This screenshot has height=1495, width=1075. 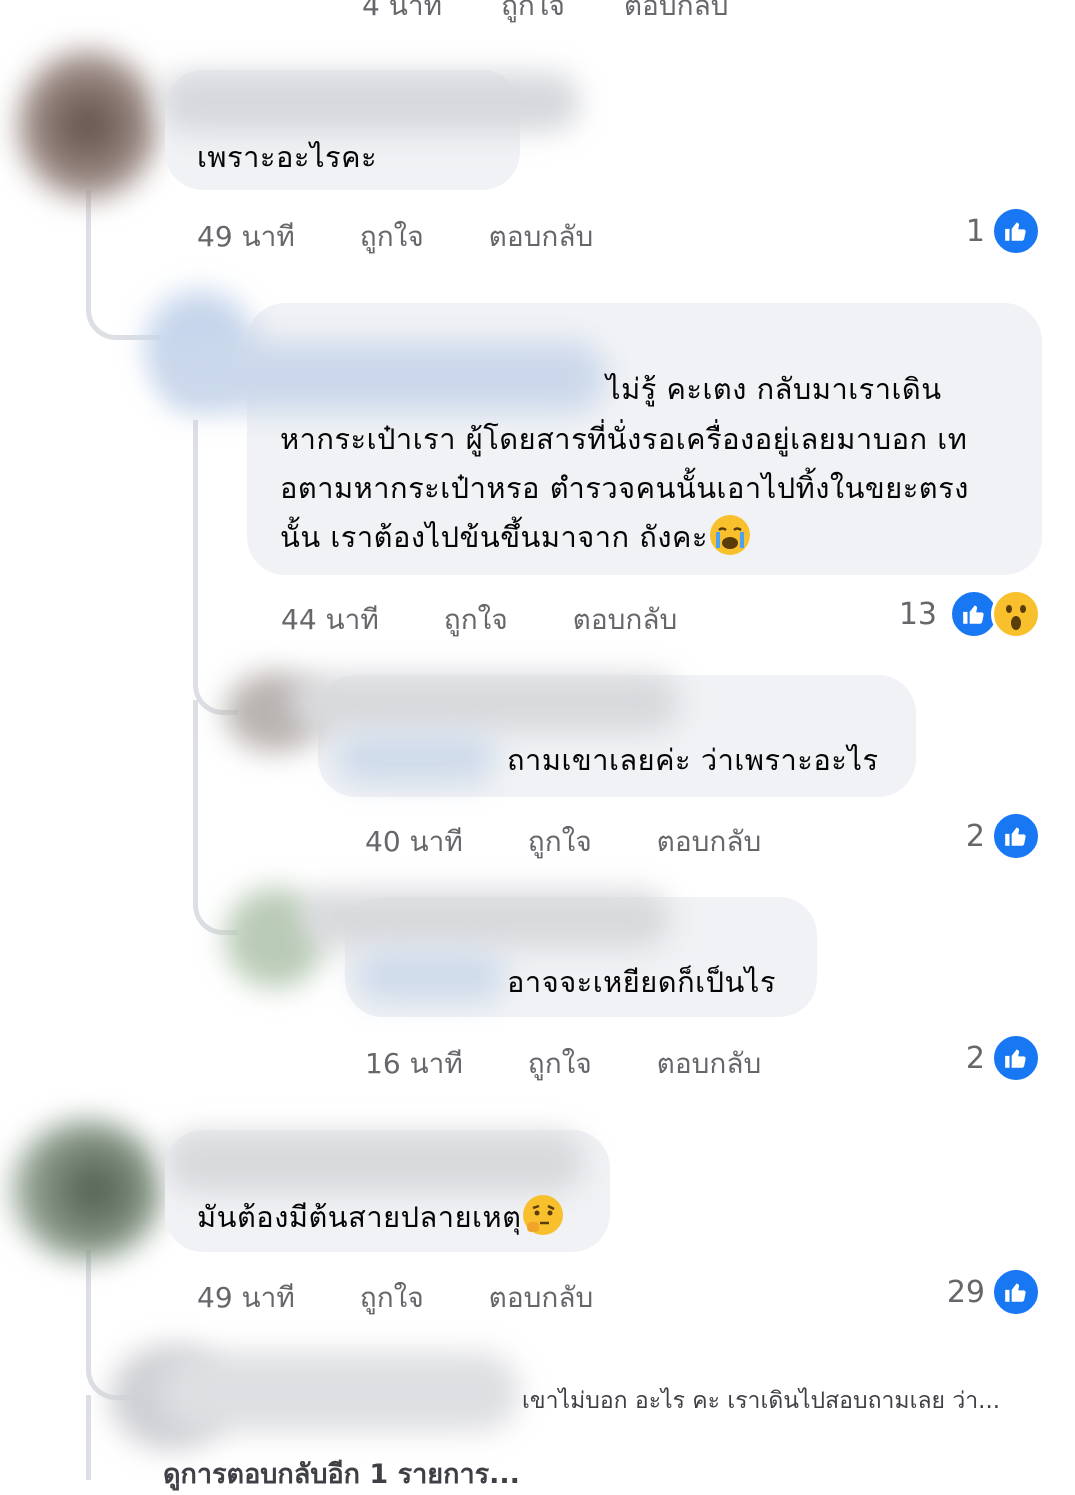 I want to click on reaction-summary: 29, so click(x=994, y=1292).